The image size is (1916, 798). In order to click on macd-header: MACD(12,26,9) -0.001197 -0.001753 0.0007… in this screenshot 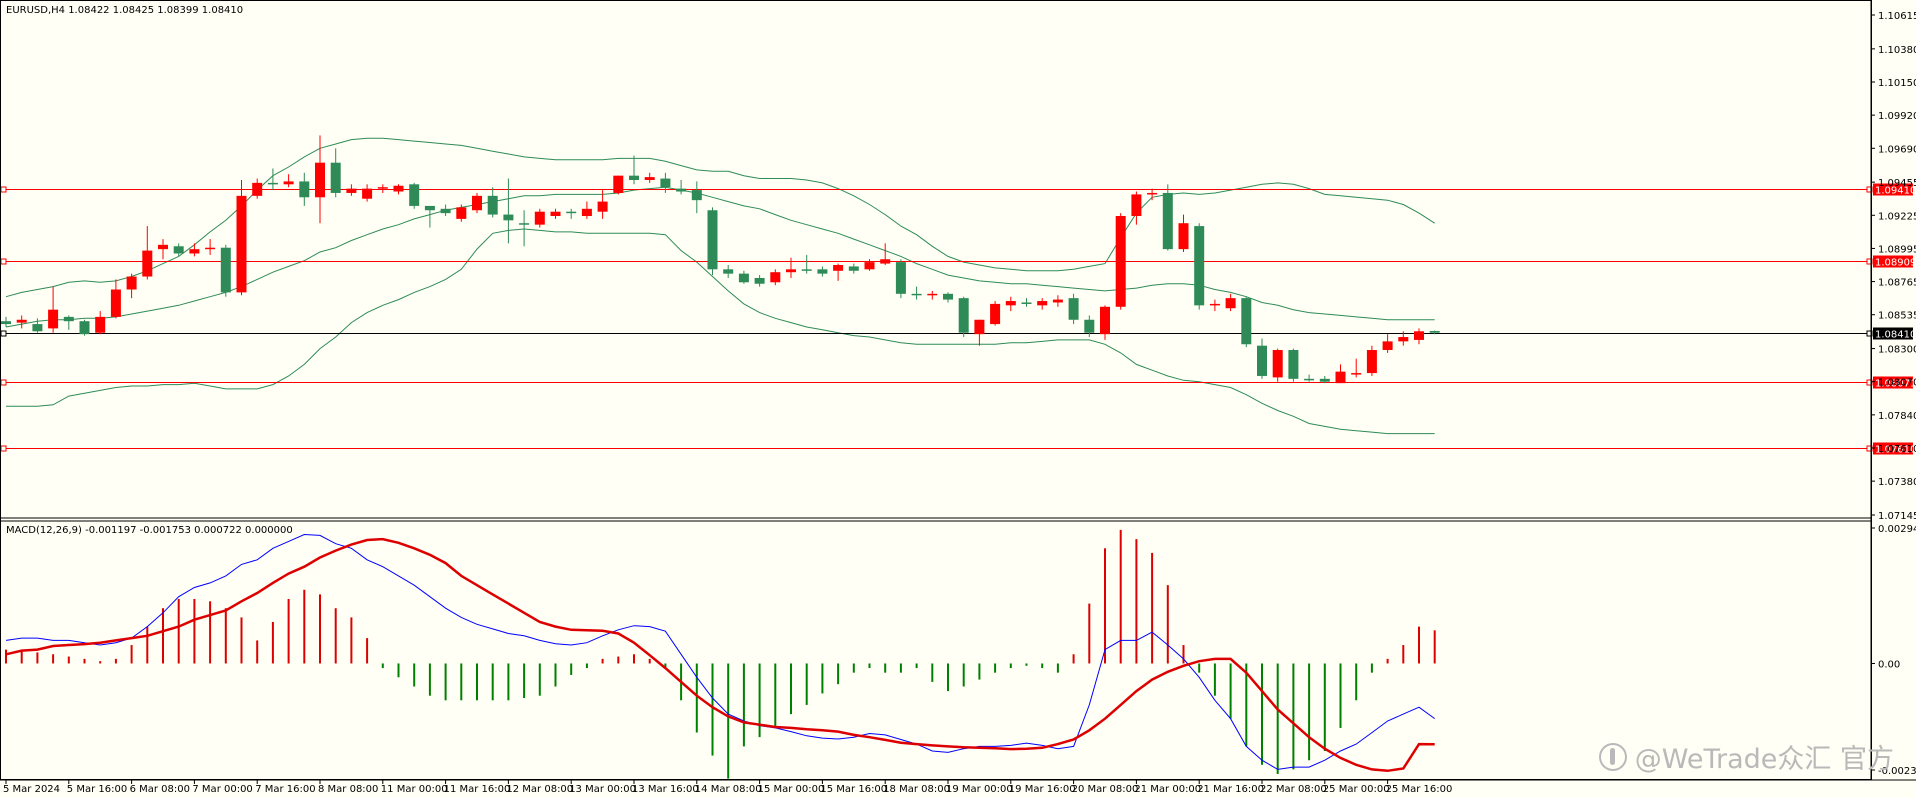, I will do `click(149, 530)`.